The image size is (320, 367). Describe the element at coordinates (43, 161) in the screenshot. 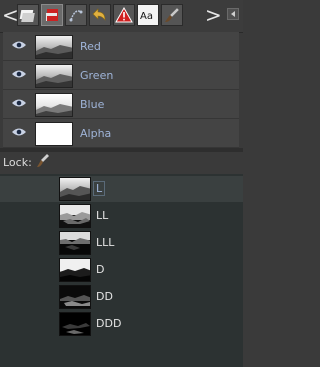

I see `lock-pixels-brush-icon` at that location.